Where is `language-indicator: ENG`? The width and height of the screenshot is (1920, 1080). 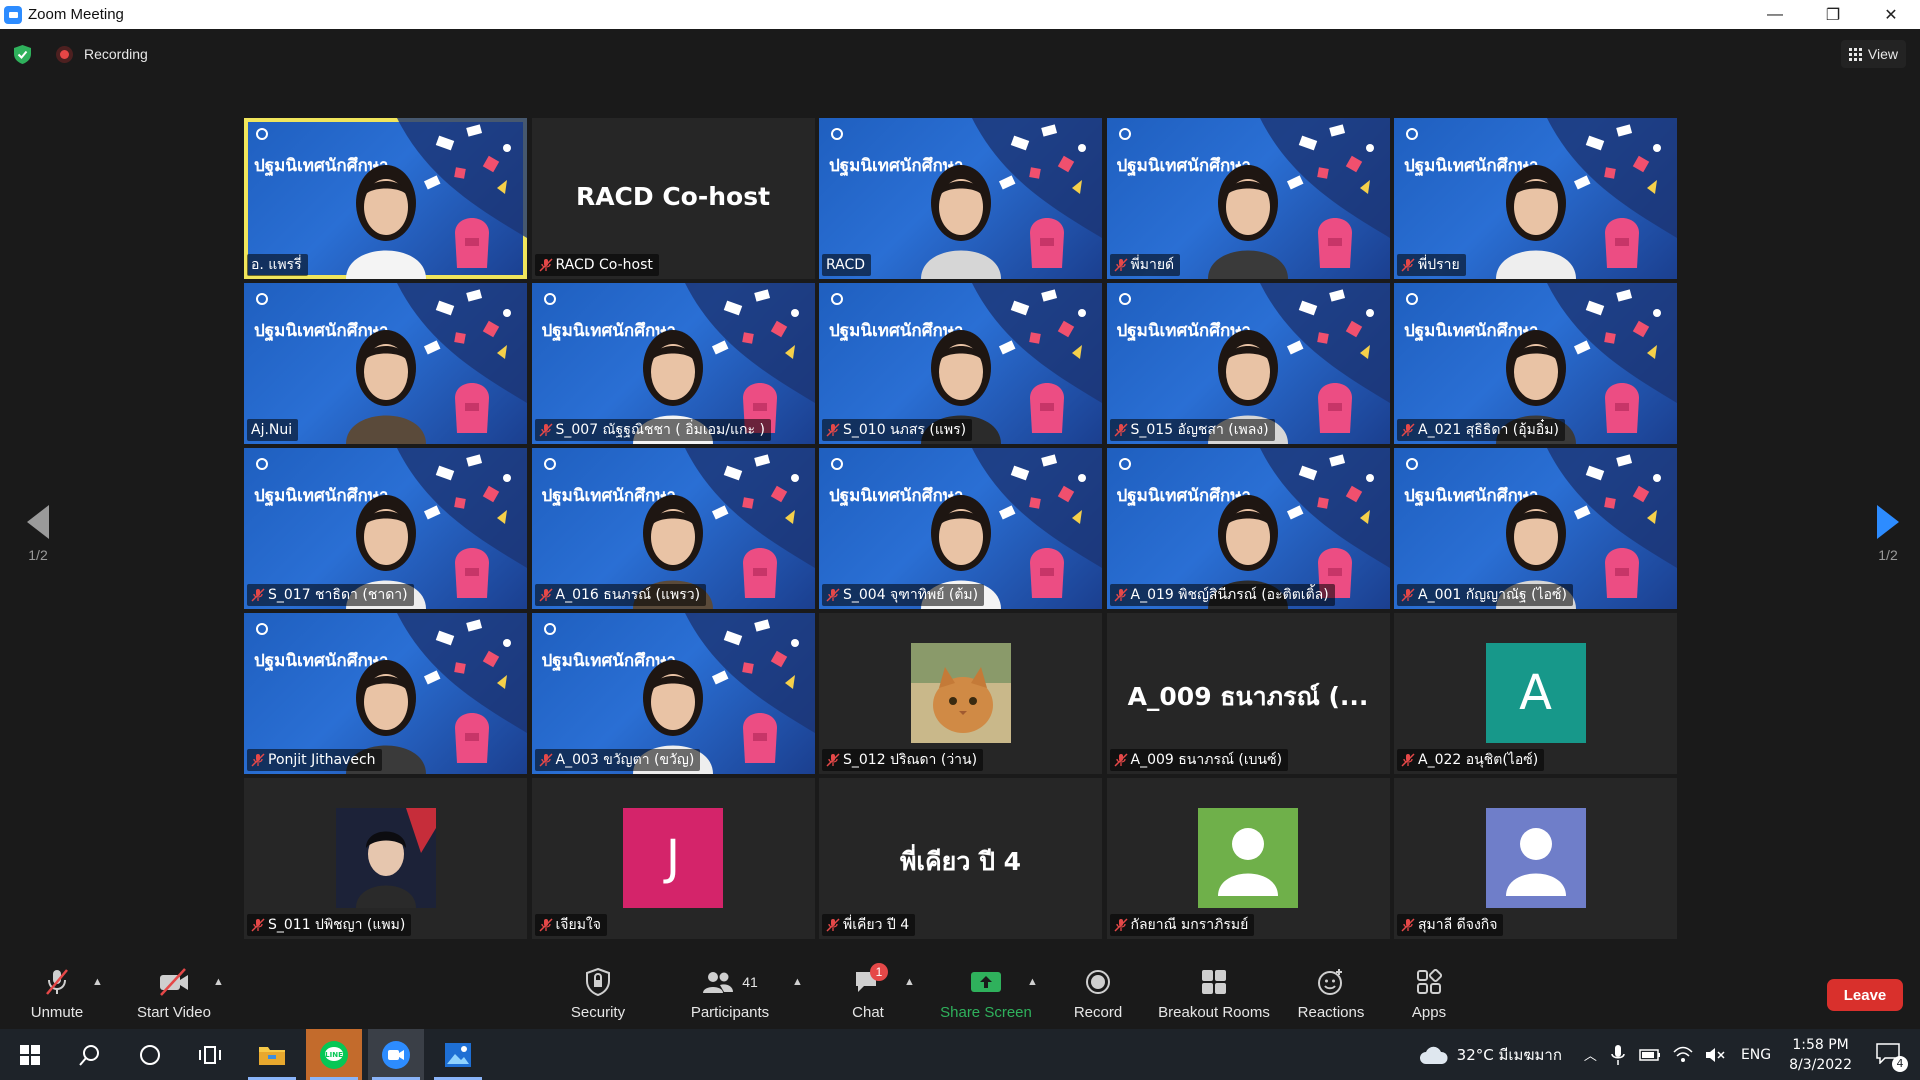 language-indicator: ENG is located at coordinates (1756, 1055).